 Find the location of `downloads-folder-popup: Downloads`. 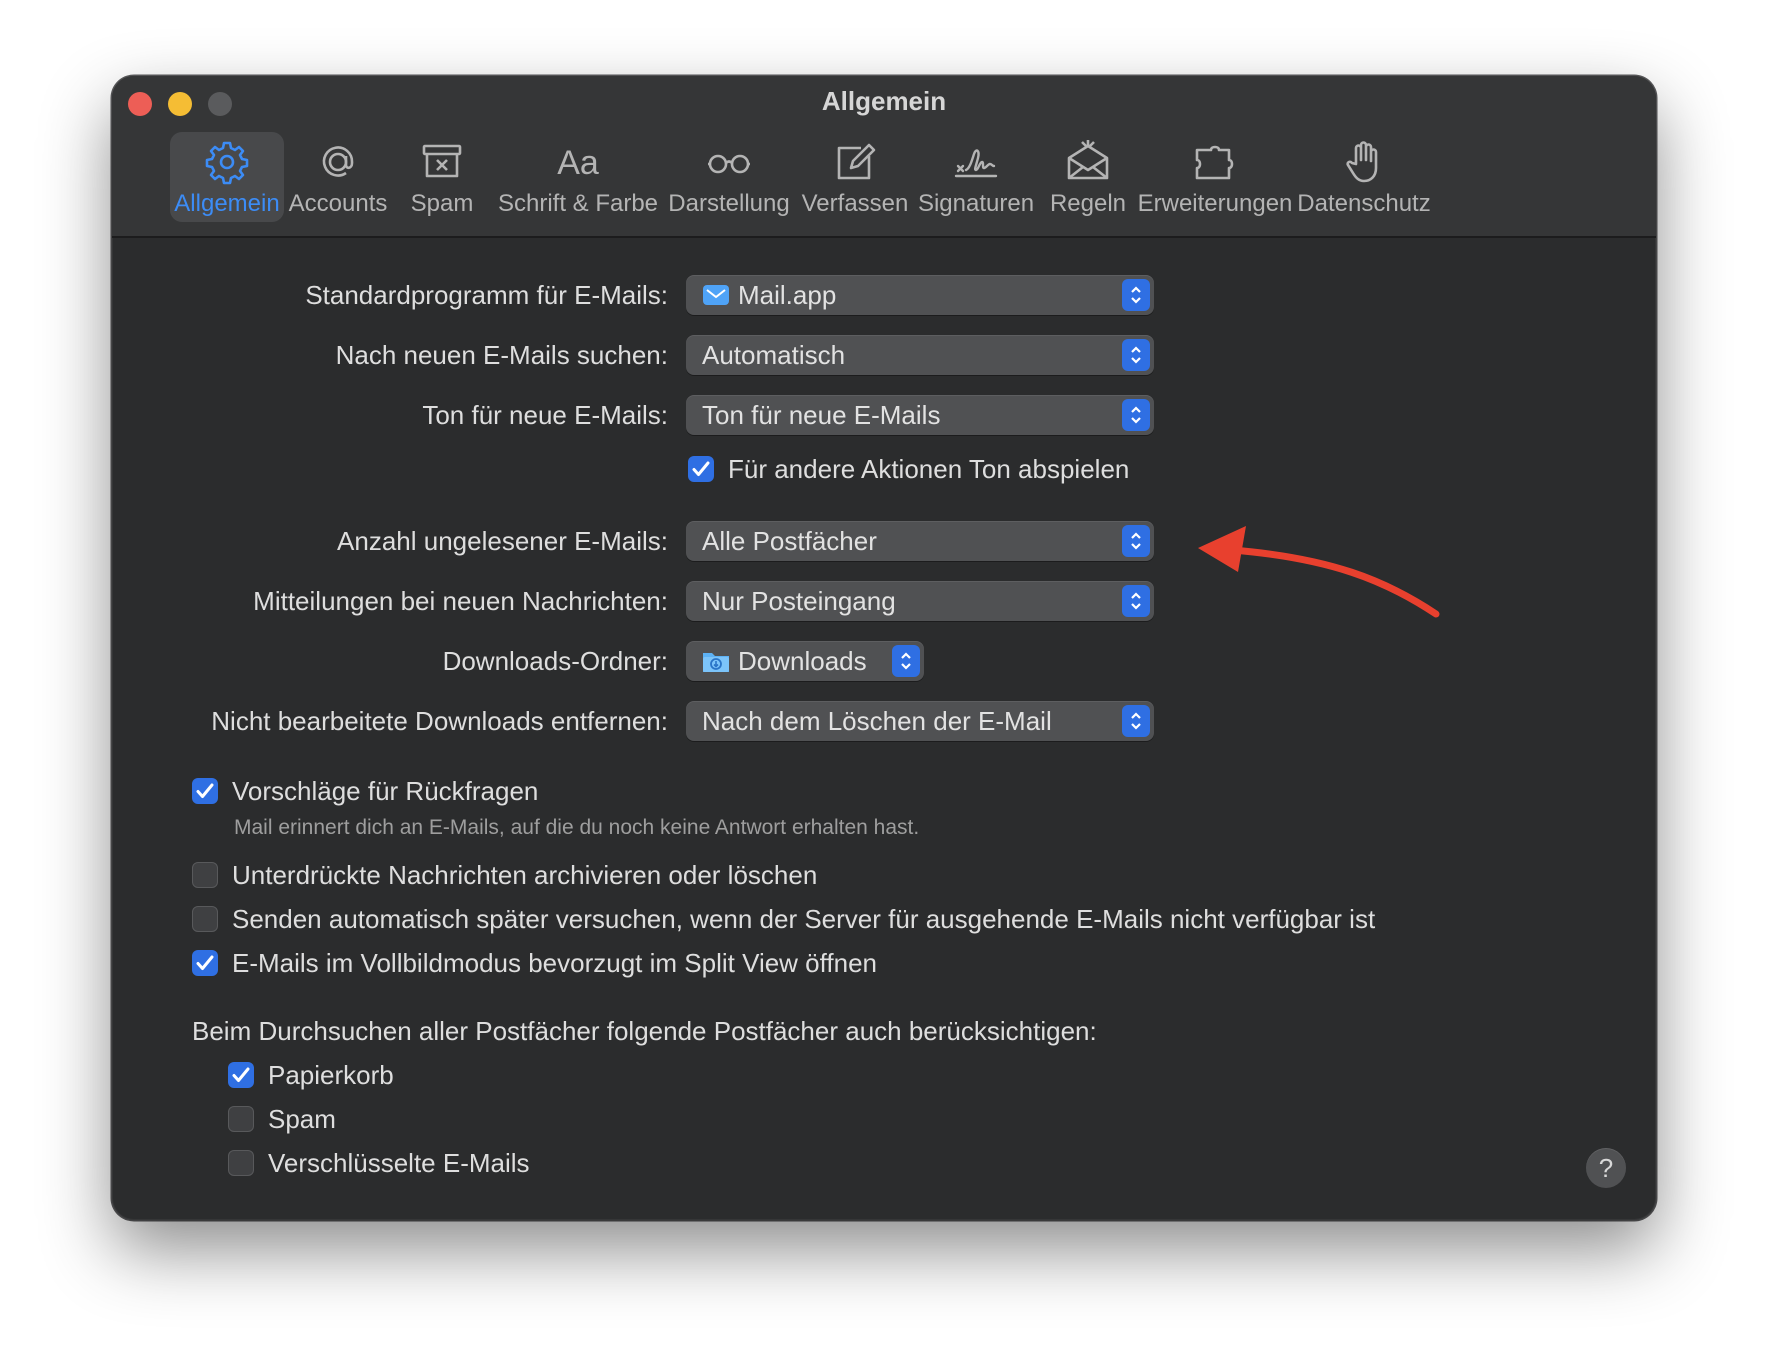

downloads-folder-popup: Downloads is located at coordinates (805, 661).